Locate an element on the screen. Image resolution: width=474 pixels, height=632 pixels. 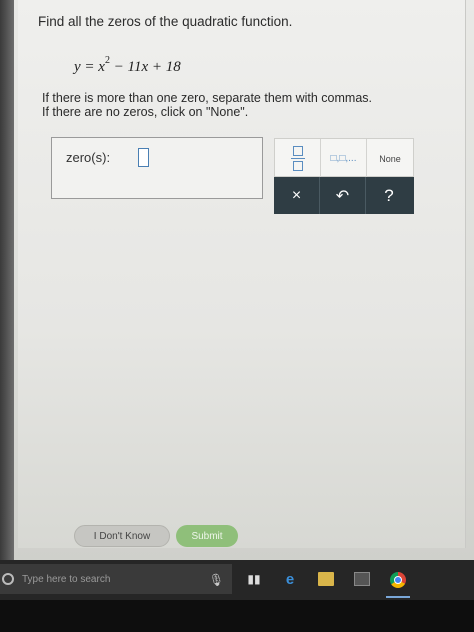
active-app-indicator is located at coordinates (398, 597).